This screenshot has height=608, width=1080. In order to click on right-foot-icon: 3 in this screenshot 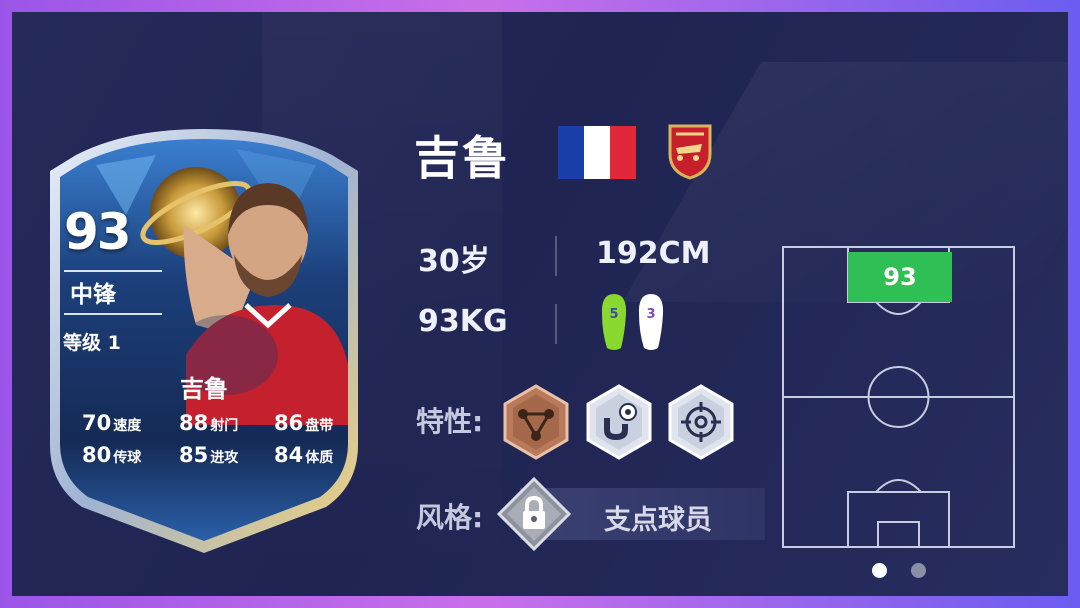, I will do `click(651, 322)`.